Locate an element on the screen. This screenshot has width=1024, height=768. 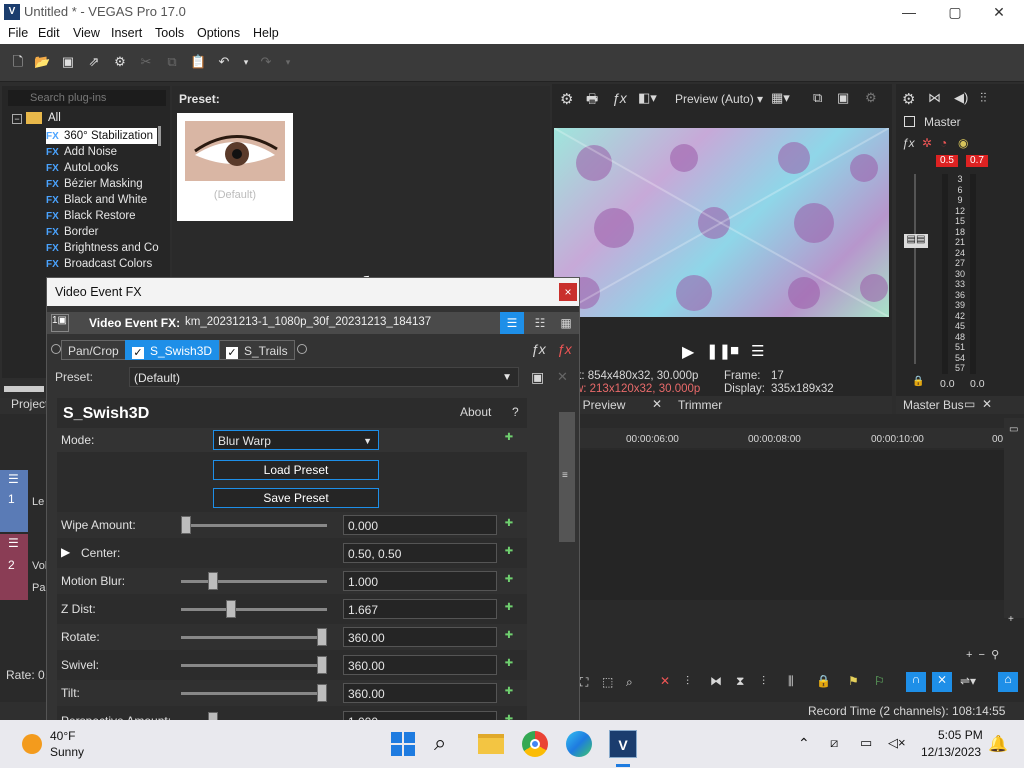
trim-end-icon: ⫶ is located at coordinates (763, 681).